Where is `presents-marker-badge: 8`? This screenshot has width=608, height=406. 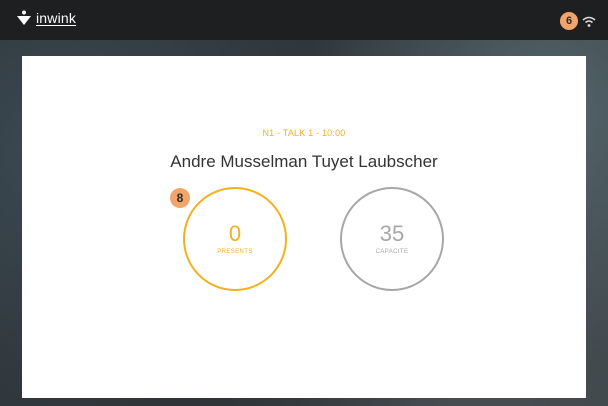 presents-marker-badge: 8 is located at coordinates (180, 198).